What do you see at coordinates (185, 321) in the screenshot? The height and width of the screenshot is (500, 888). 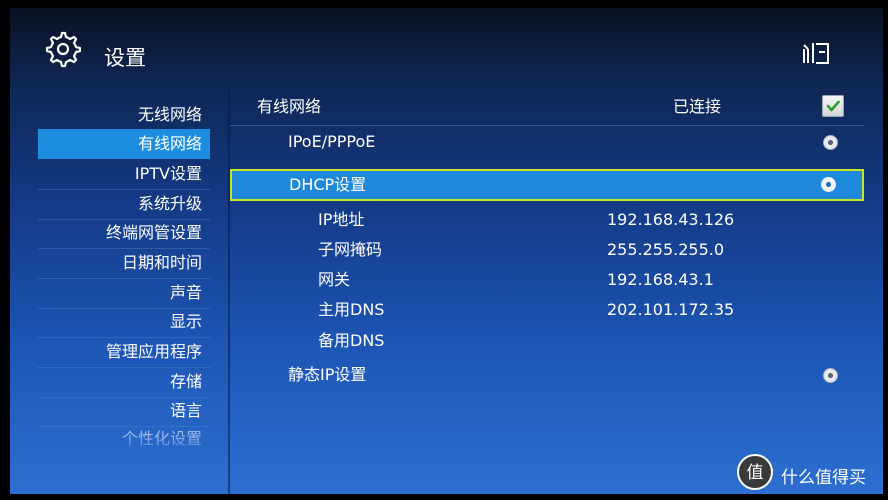 I see `sidebar-item-label: 显示` at bounding box center [185, 321].